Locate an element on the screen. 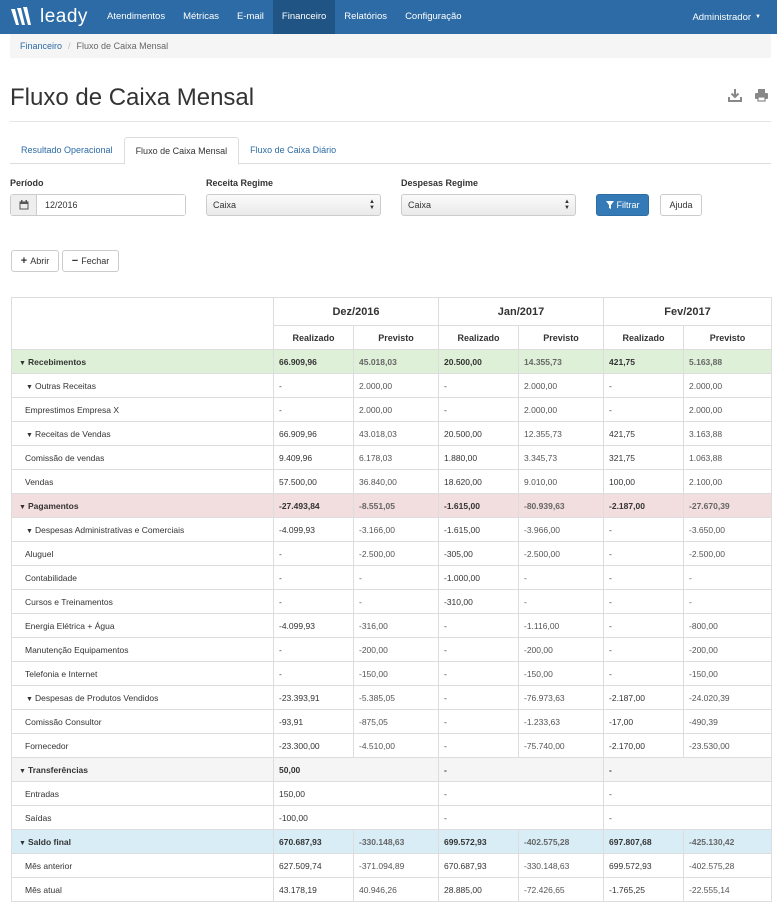 The width and height of the screenshot is (777, 908). row-label: ▼ Outras Receitas is located at coordinates (142, 385).